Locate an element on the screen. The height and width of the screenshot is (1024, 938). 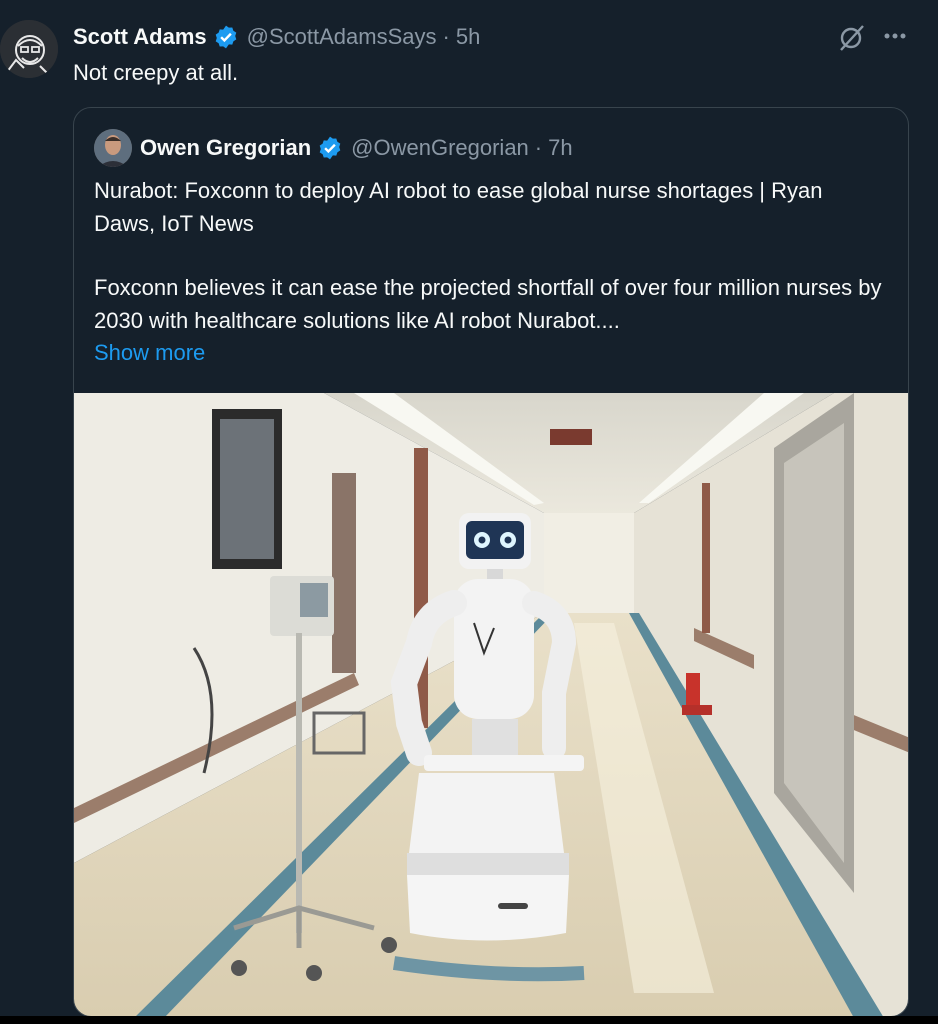
tweet-header: Scott Adams @ScottAdamsSays · 5h is located at coordinates (495, 37).